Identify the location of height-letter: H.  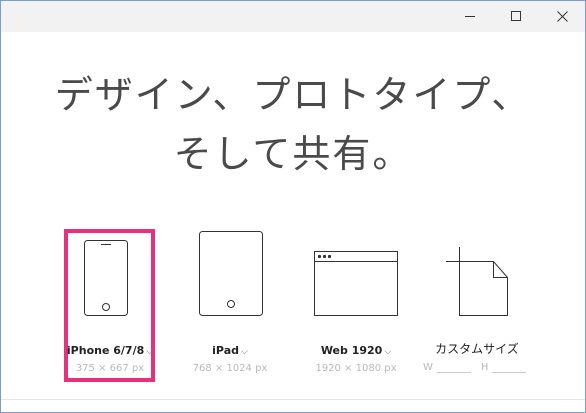
(484, 367).